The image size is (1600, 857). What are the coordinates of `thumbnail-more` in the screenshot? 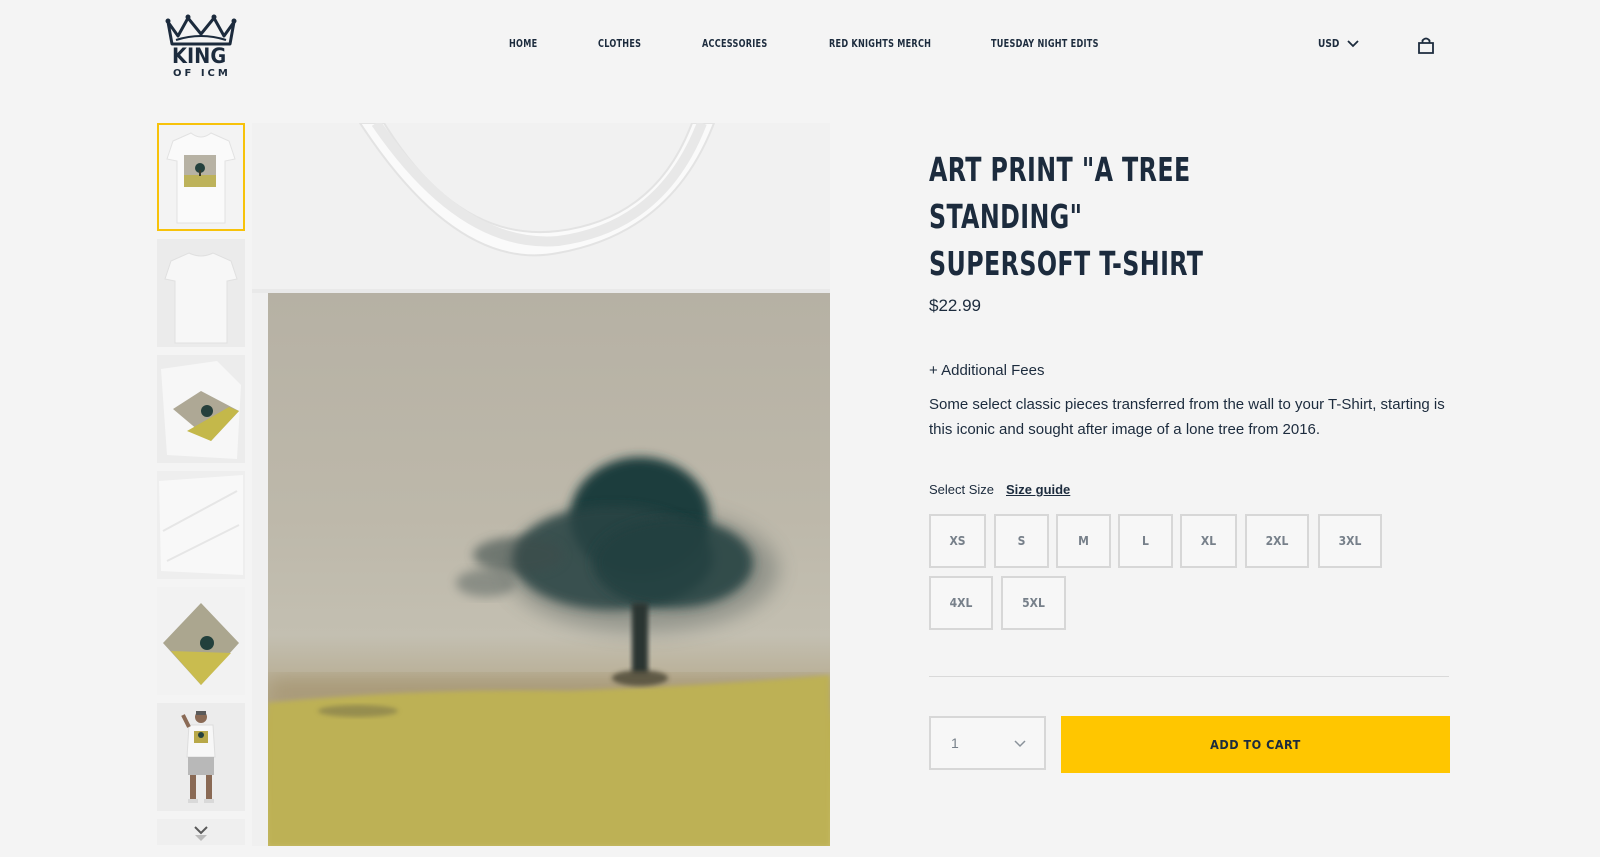 It's located at (201, 832).